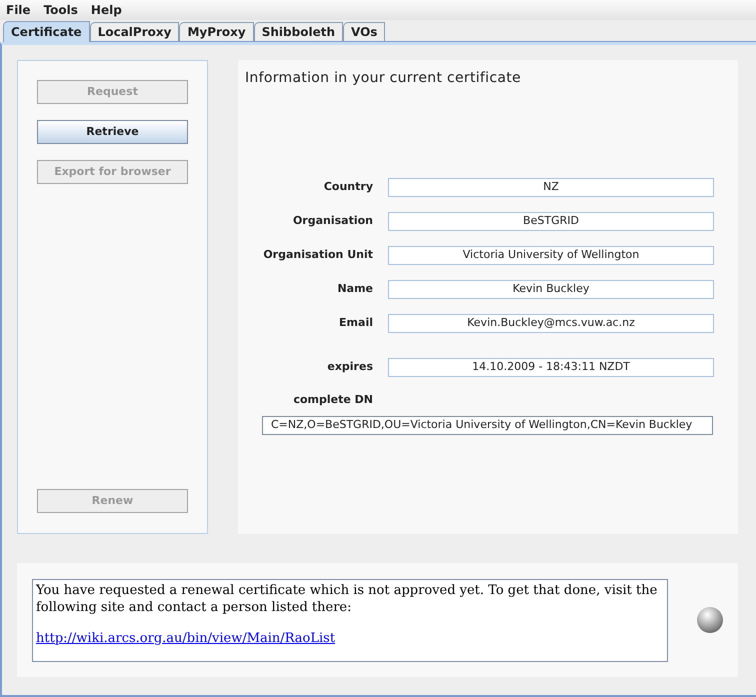 Image resolution: width=756 pixels, height=697 pixels. Describe the element at coordinates (135, 32) in the screenshot. I see `tab: LocalProxy` at that location.